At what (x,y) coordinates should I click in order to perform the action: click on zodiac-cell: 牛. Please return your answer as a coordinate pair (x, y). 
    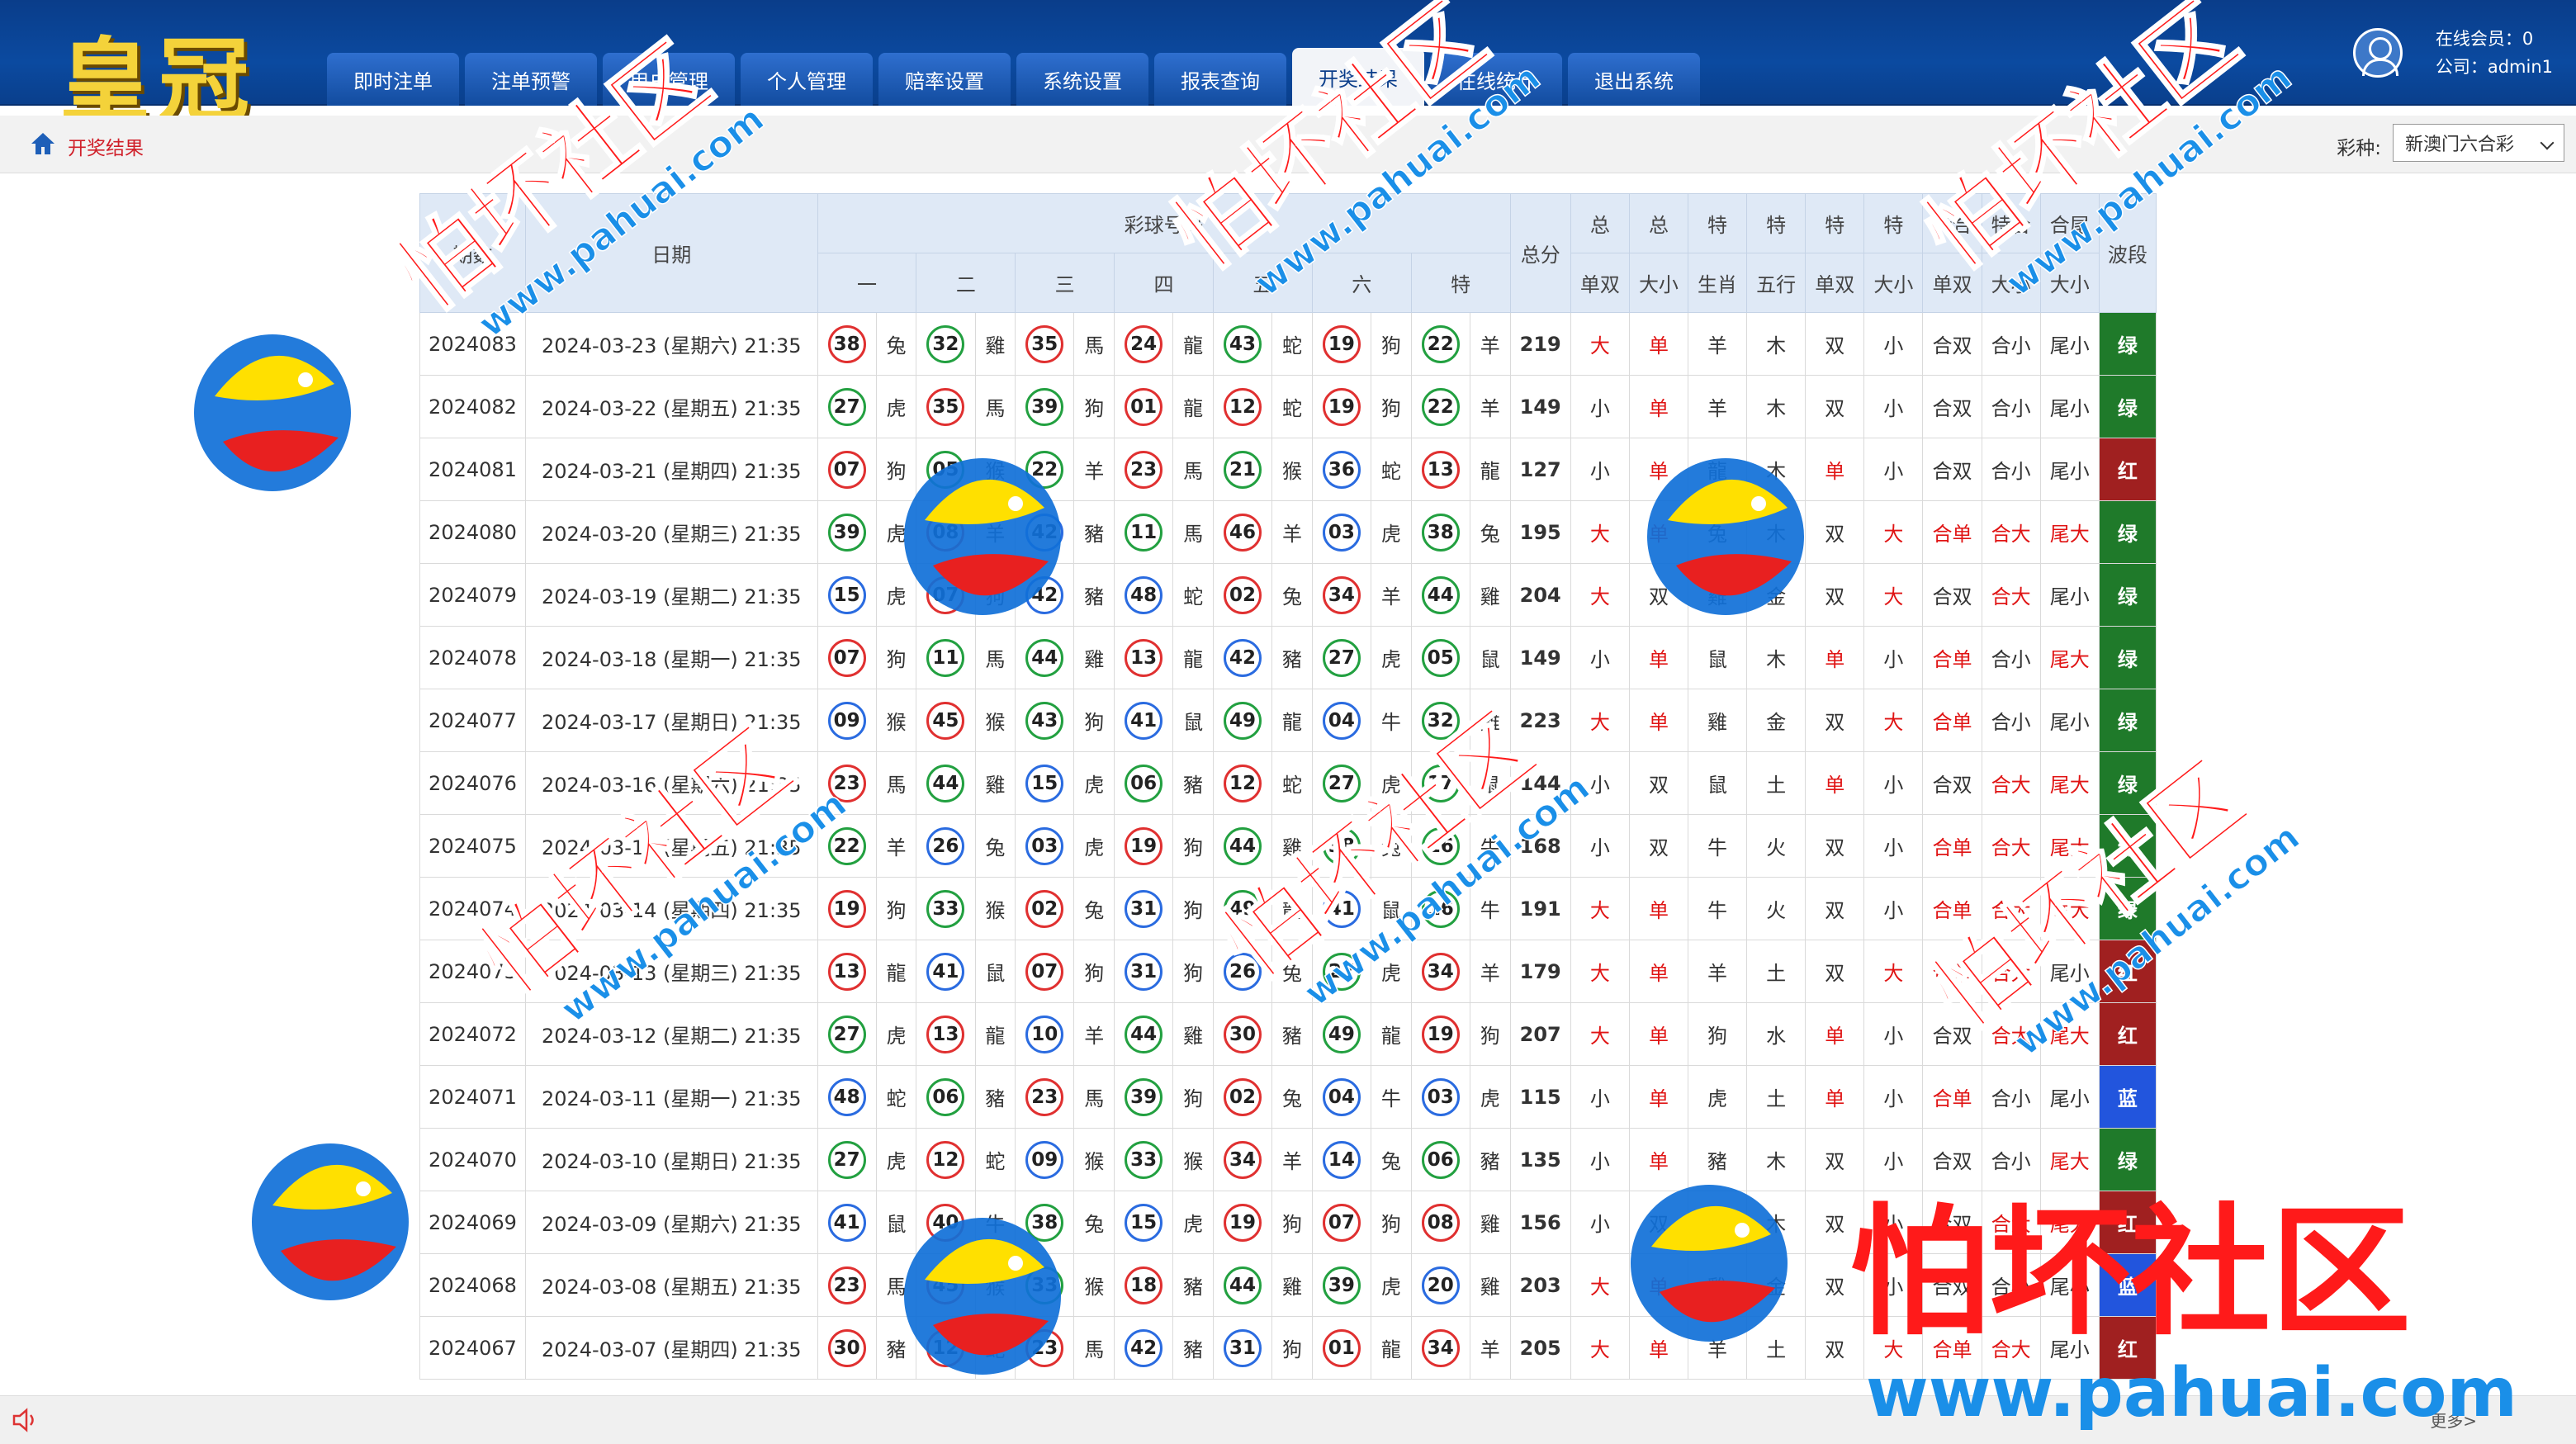
    Looking at the image, I should click on (1490, 846).